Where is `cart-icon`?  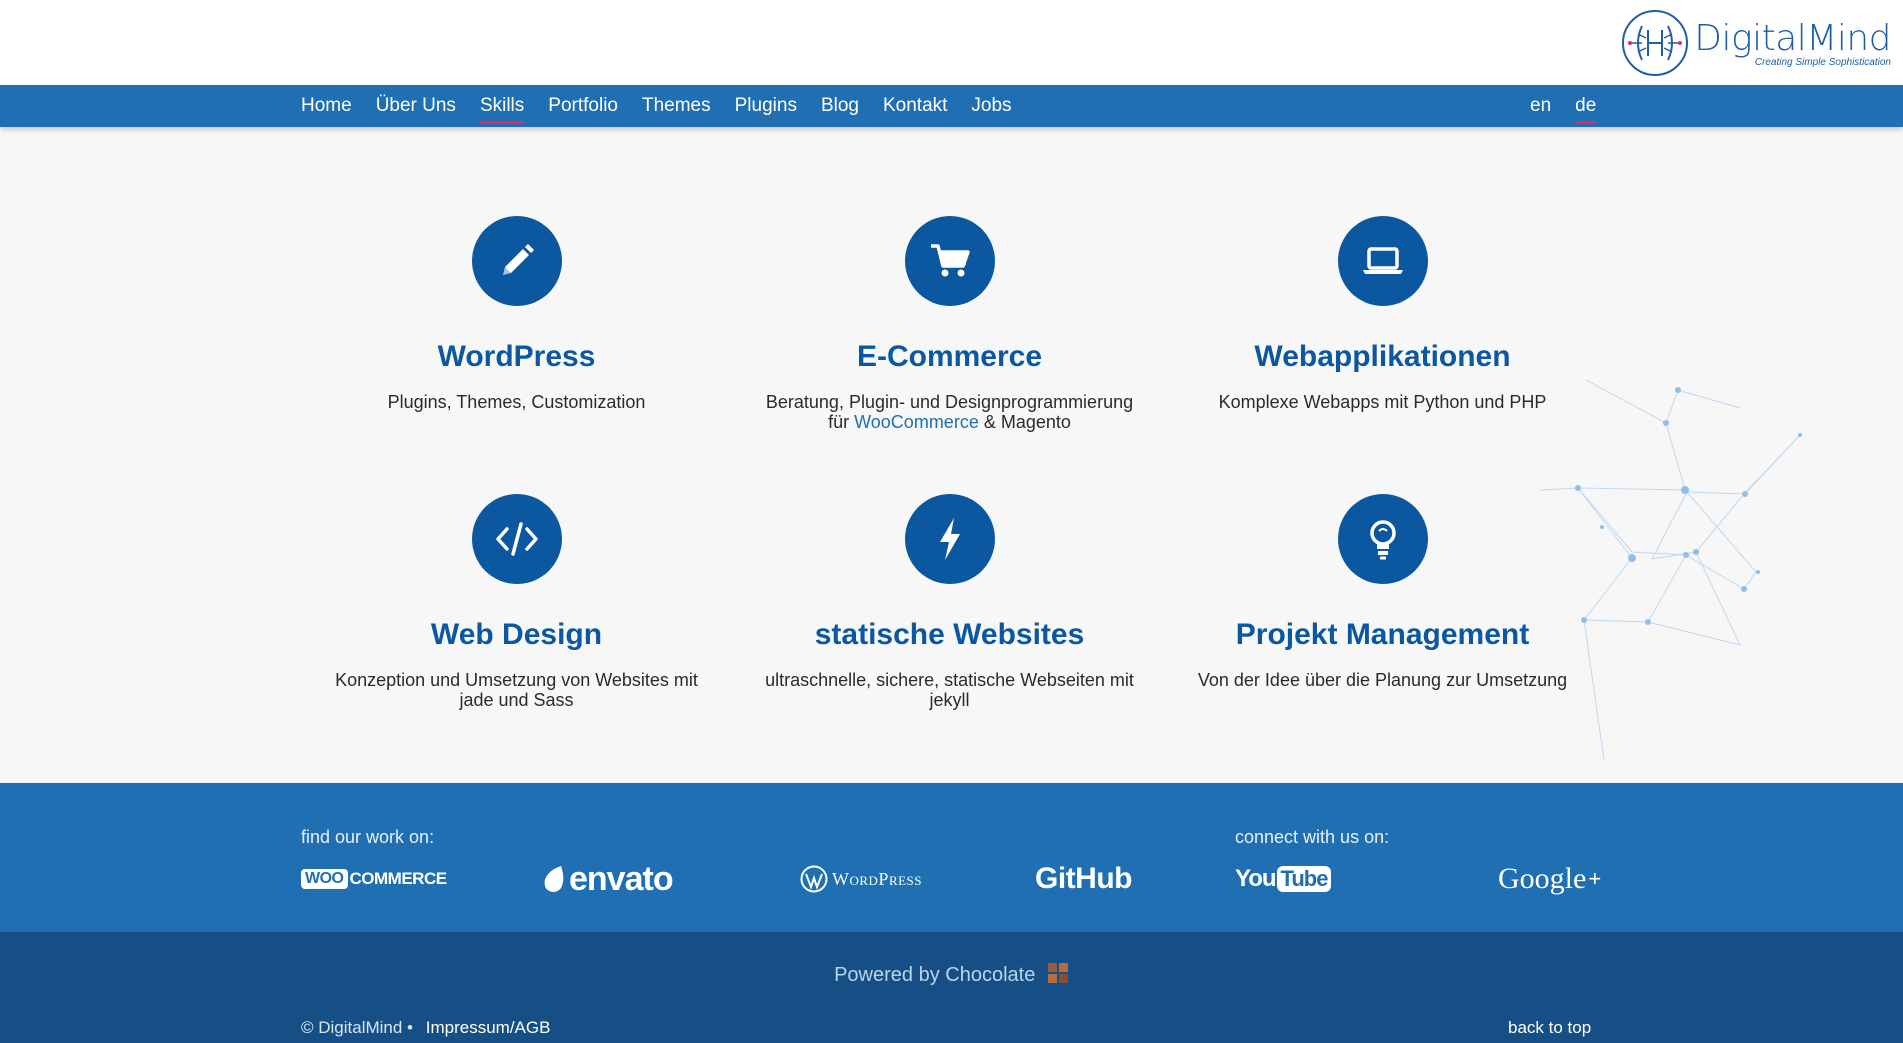
cart-icon is located at coordinates (949, 261).